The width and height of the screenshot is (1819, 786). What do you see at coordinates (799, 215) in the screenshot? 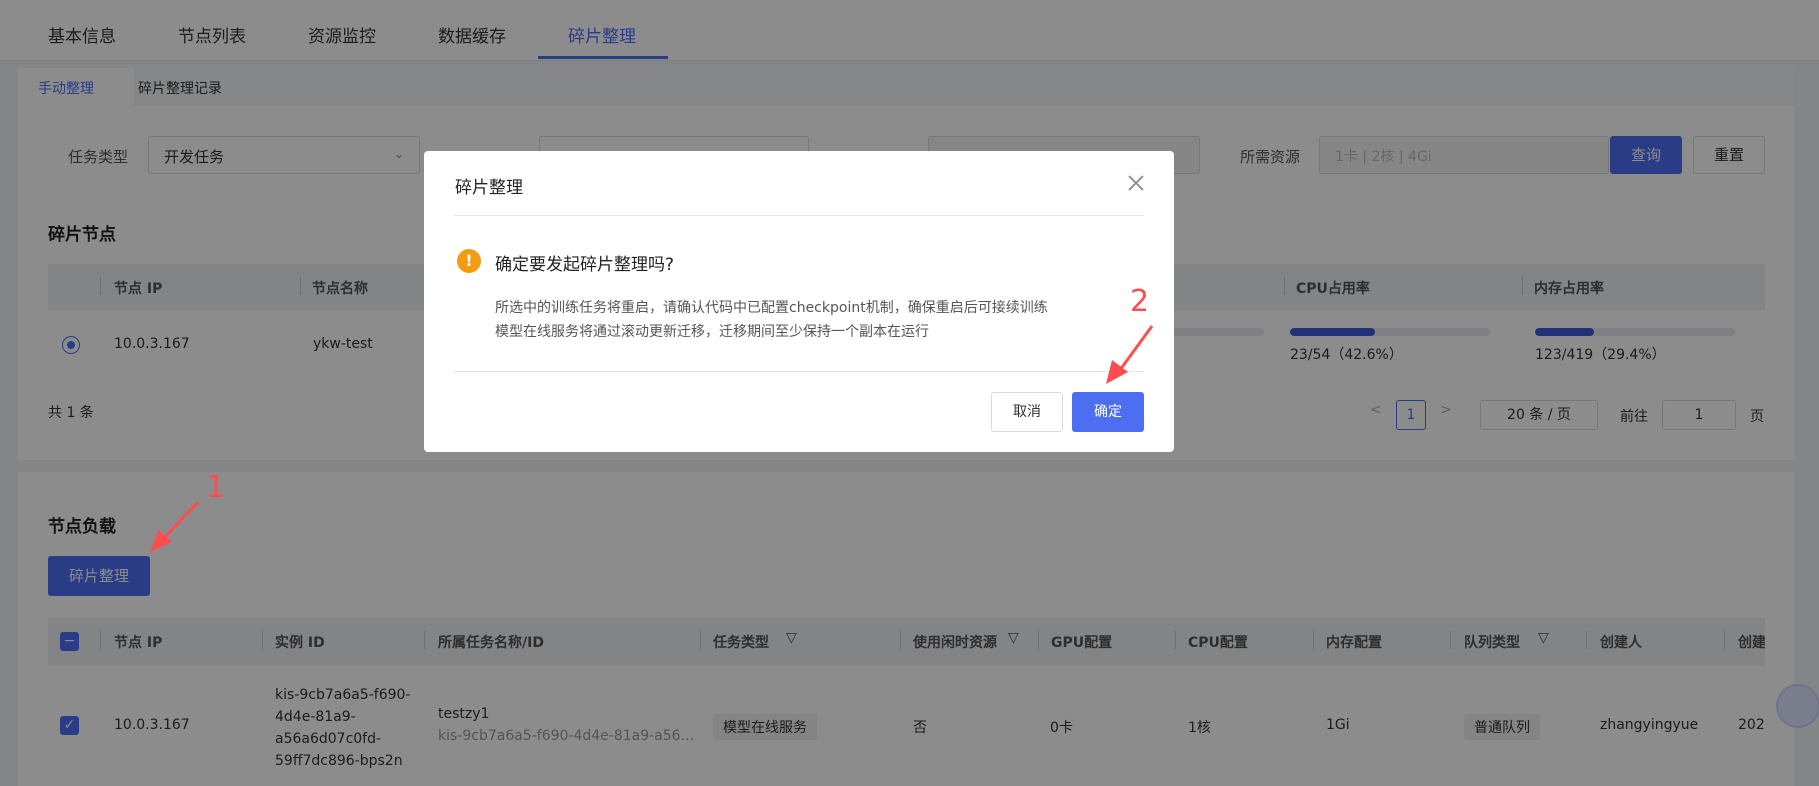
I see `dialog-divider-top` at bounding box center [799, 215].